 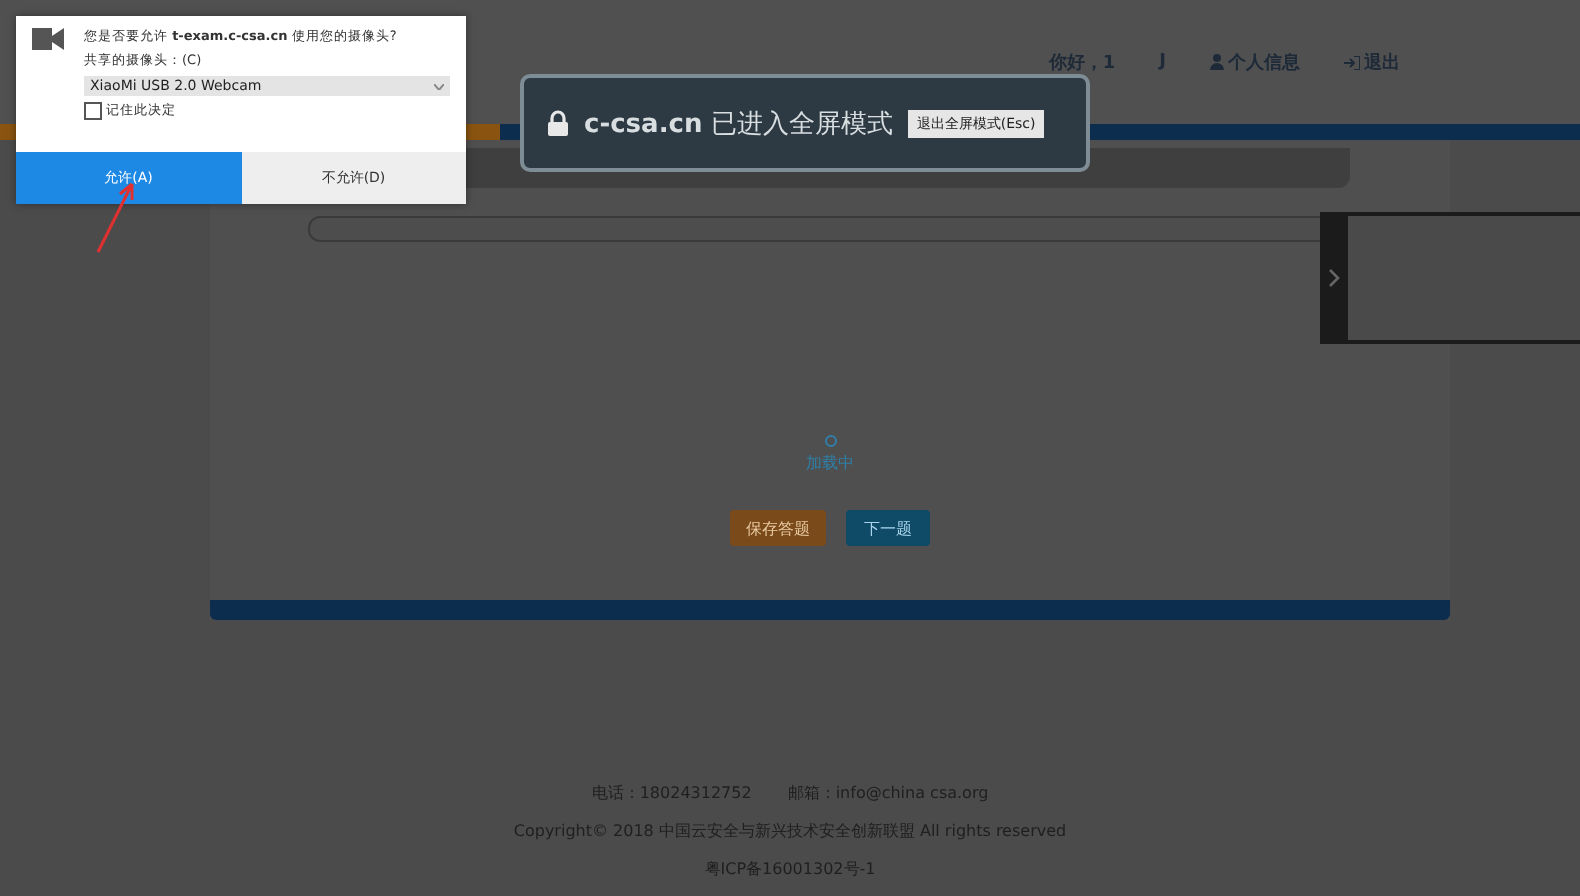 What do you see at coordinates (830, 441) in the screenshot?
I see `spinner-icon` at bounding box center [830, 441].